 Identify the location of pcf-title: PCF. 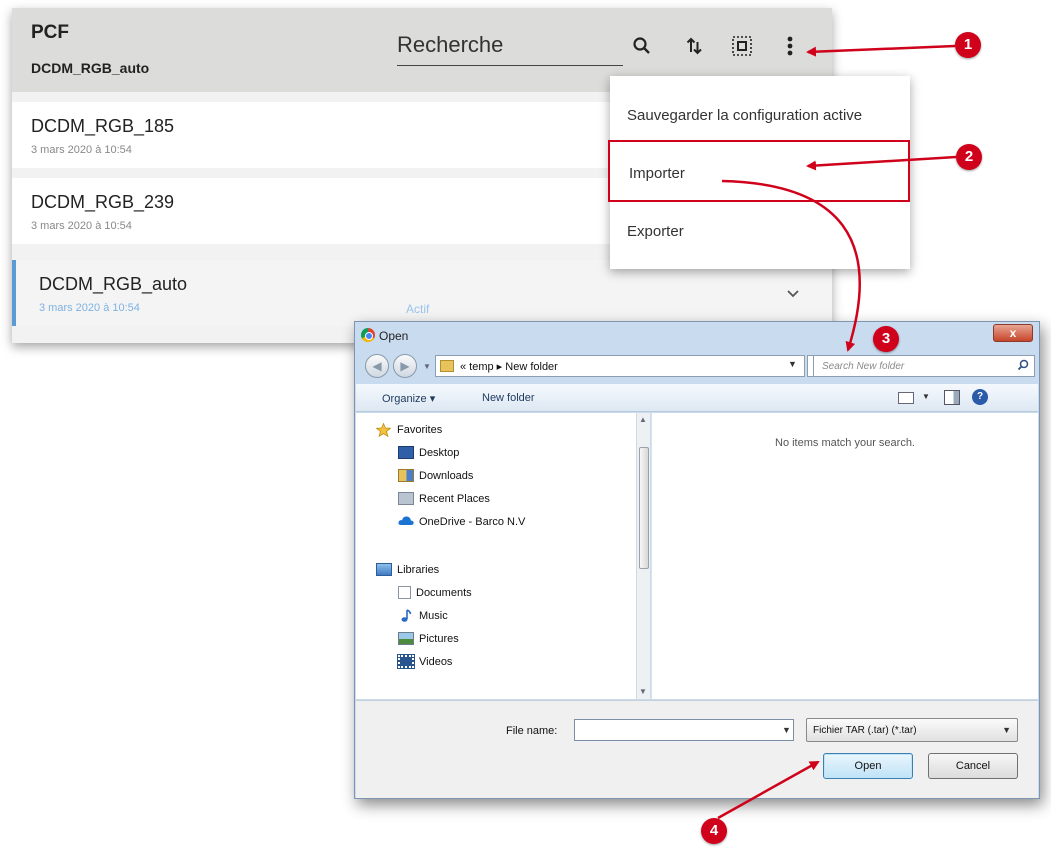
(50, 32).